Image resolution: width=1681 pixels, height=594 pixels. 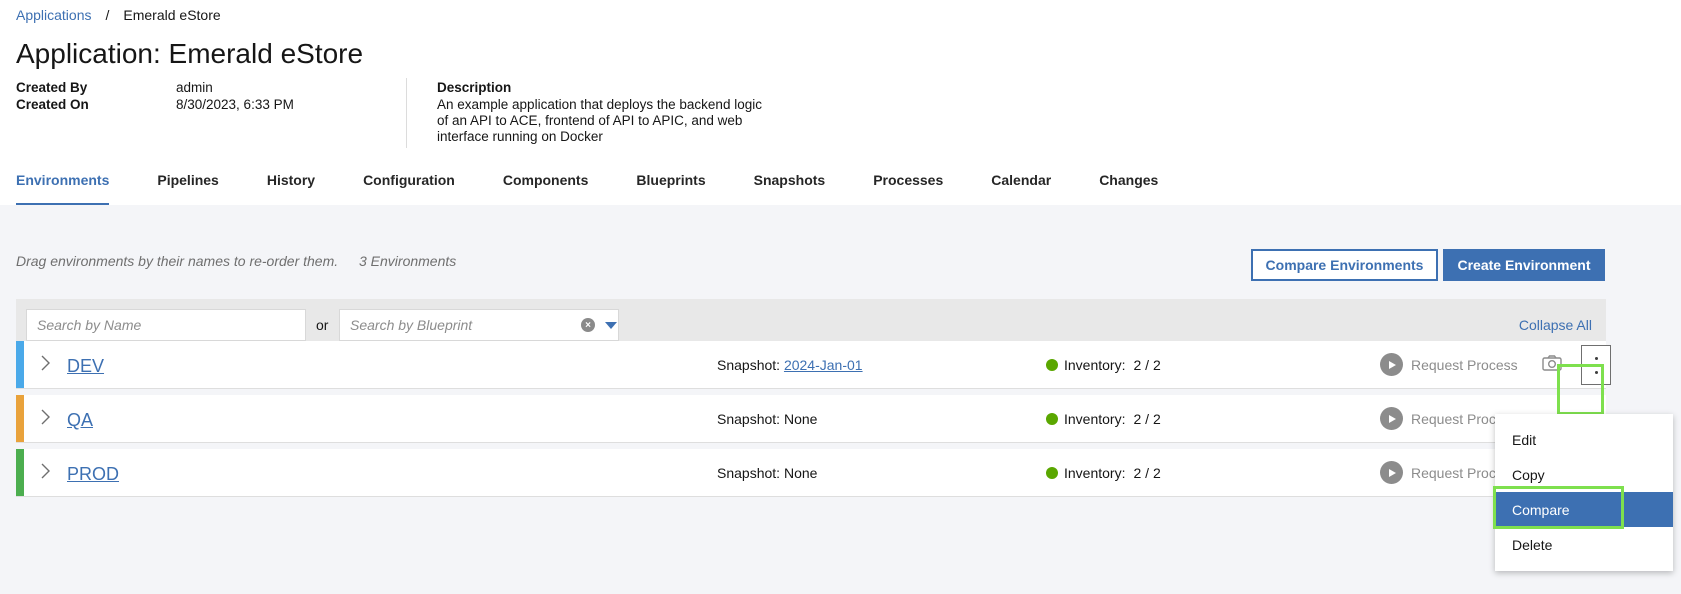 What do you see at coordinates (1464, 364) in the screenshot?
I see `request-process-label: Request Process` at bounding box center [1464, 364].